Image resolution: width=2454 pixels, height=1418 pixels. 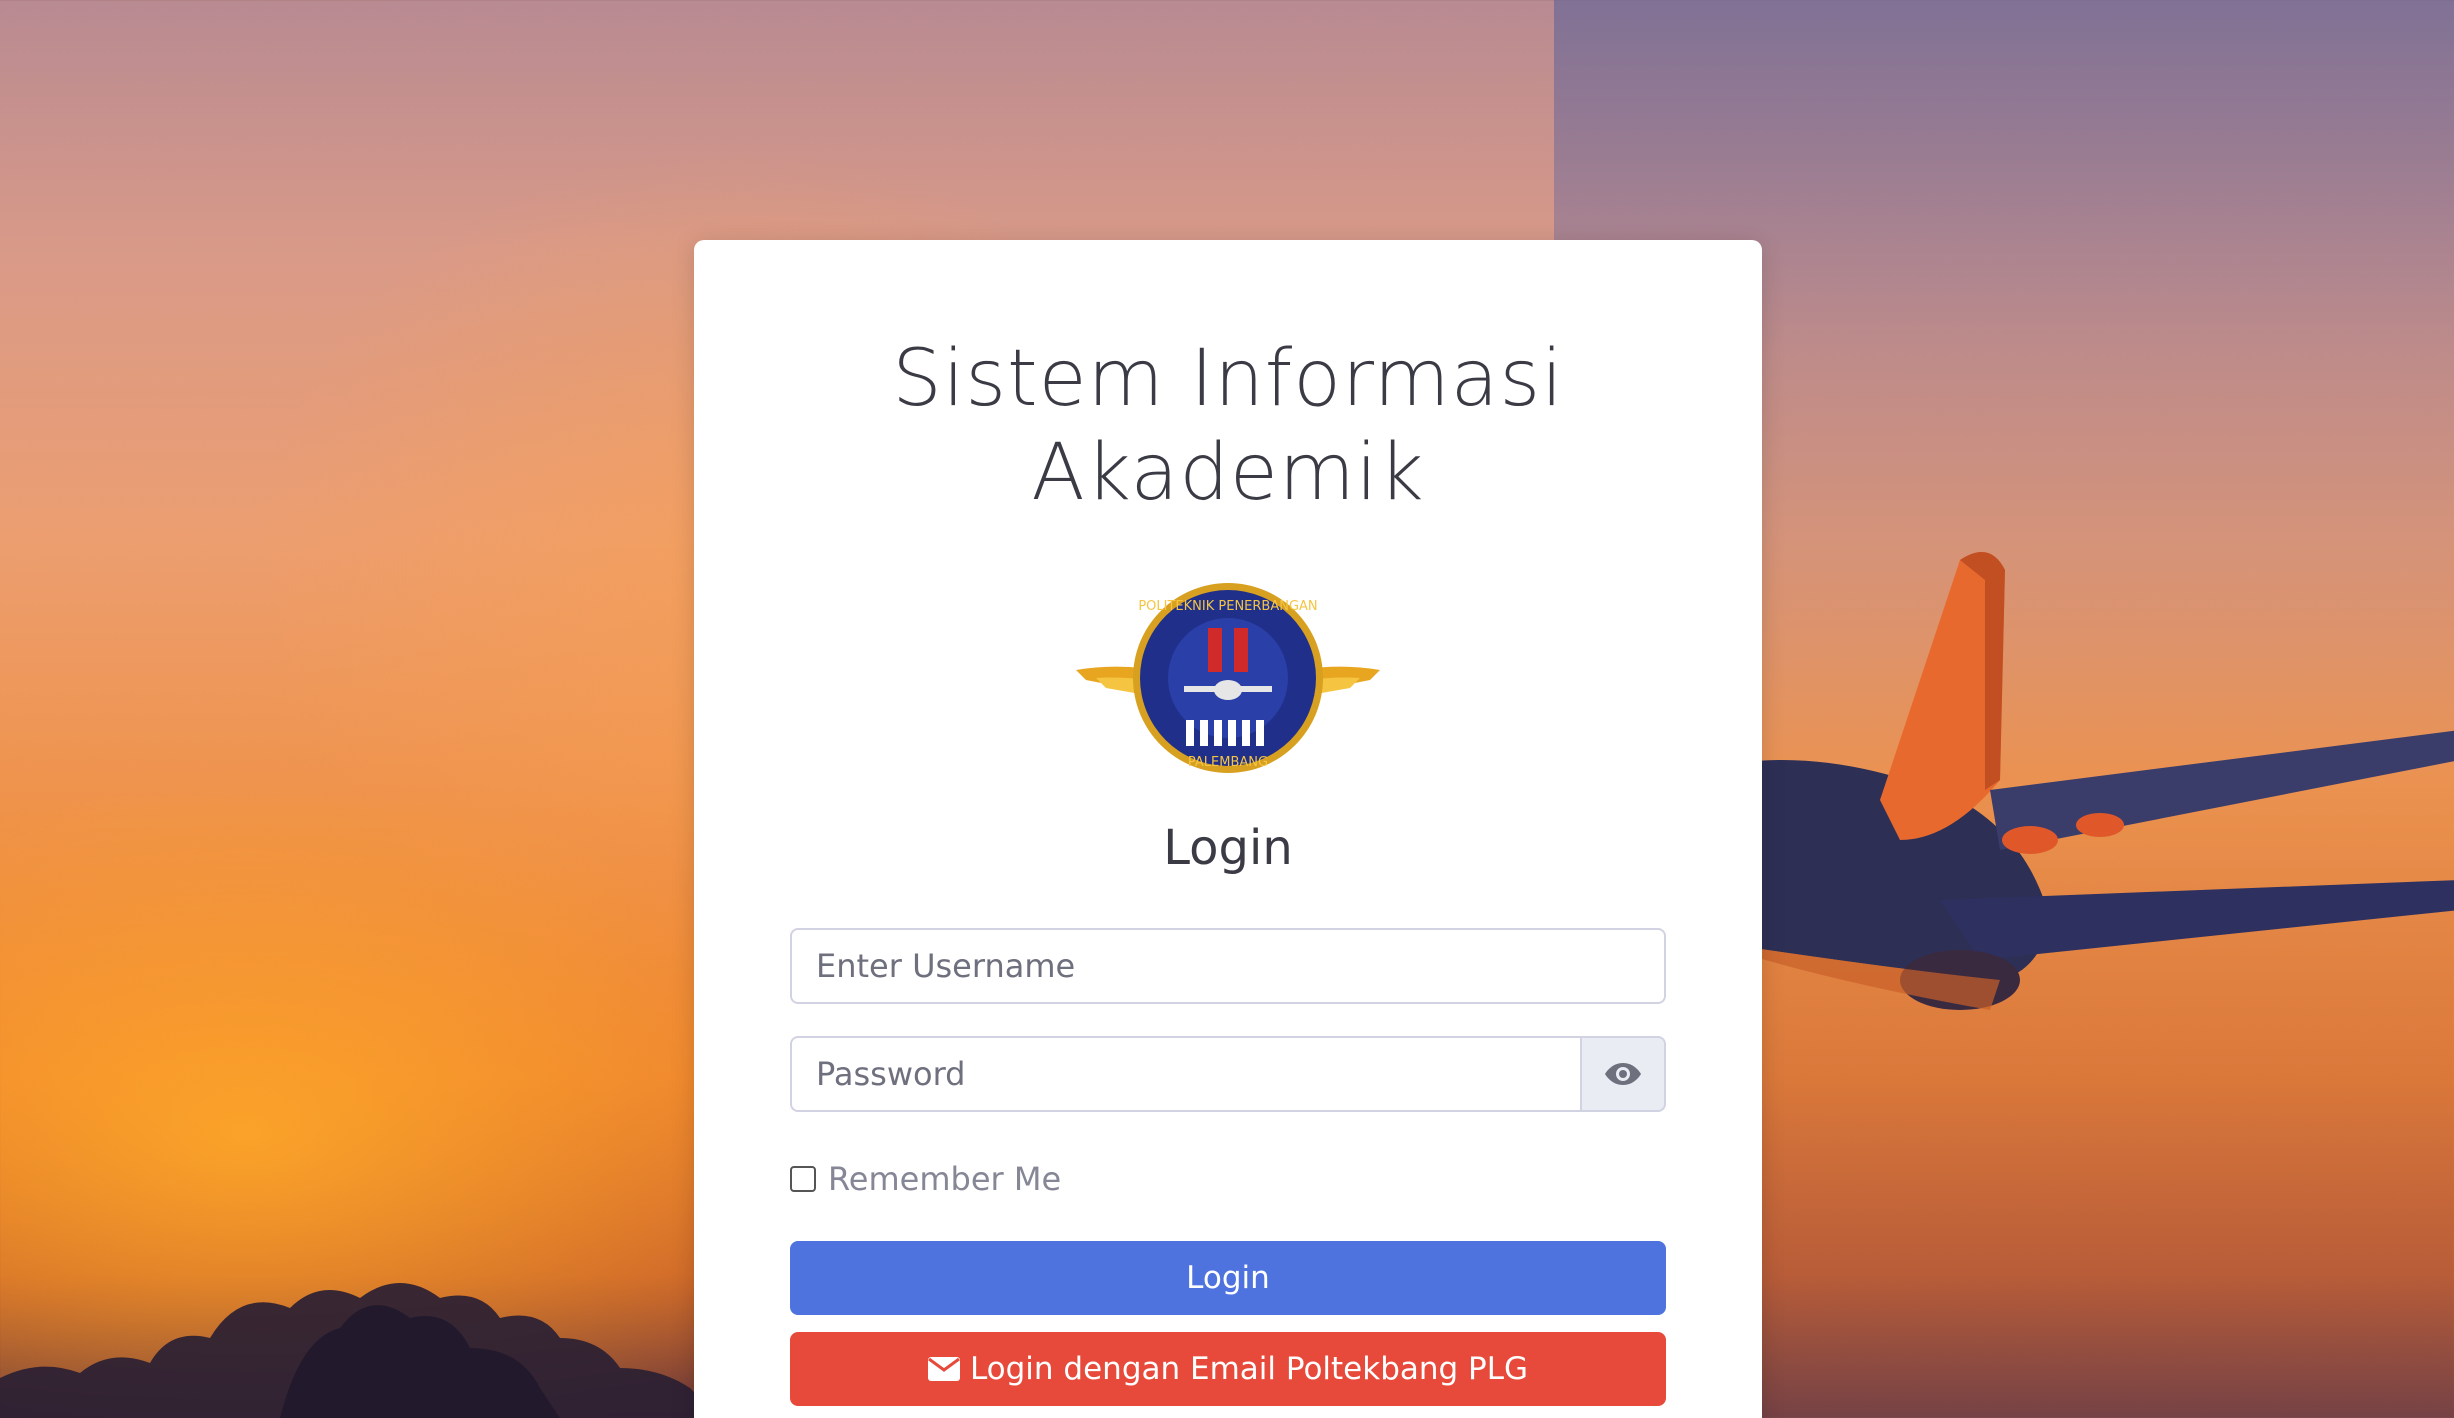 What do you see at coordinates (1186, 1074) in the screenshot?
I see `password-input` at bounding box center [1186, 1074].